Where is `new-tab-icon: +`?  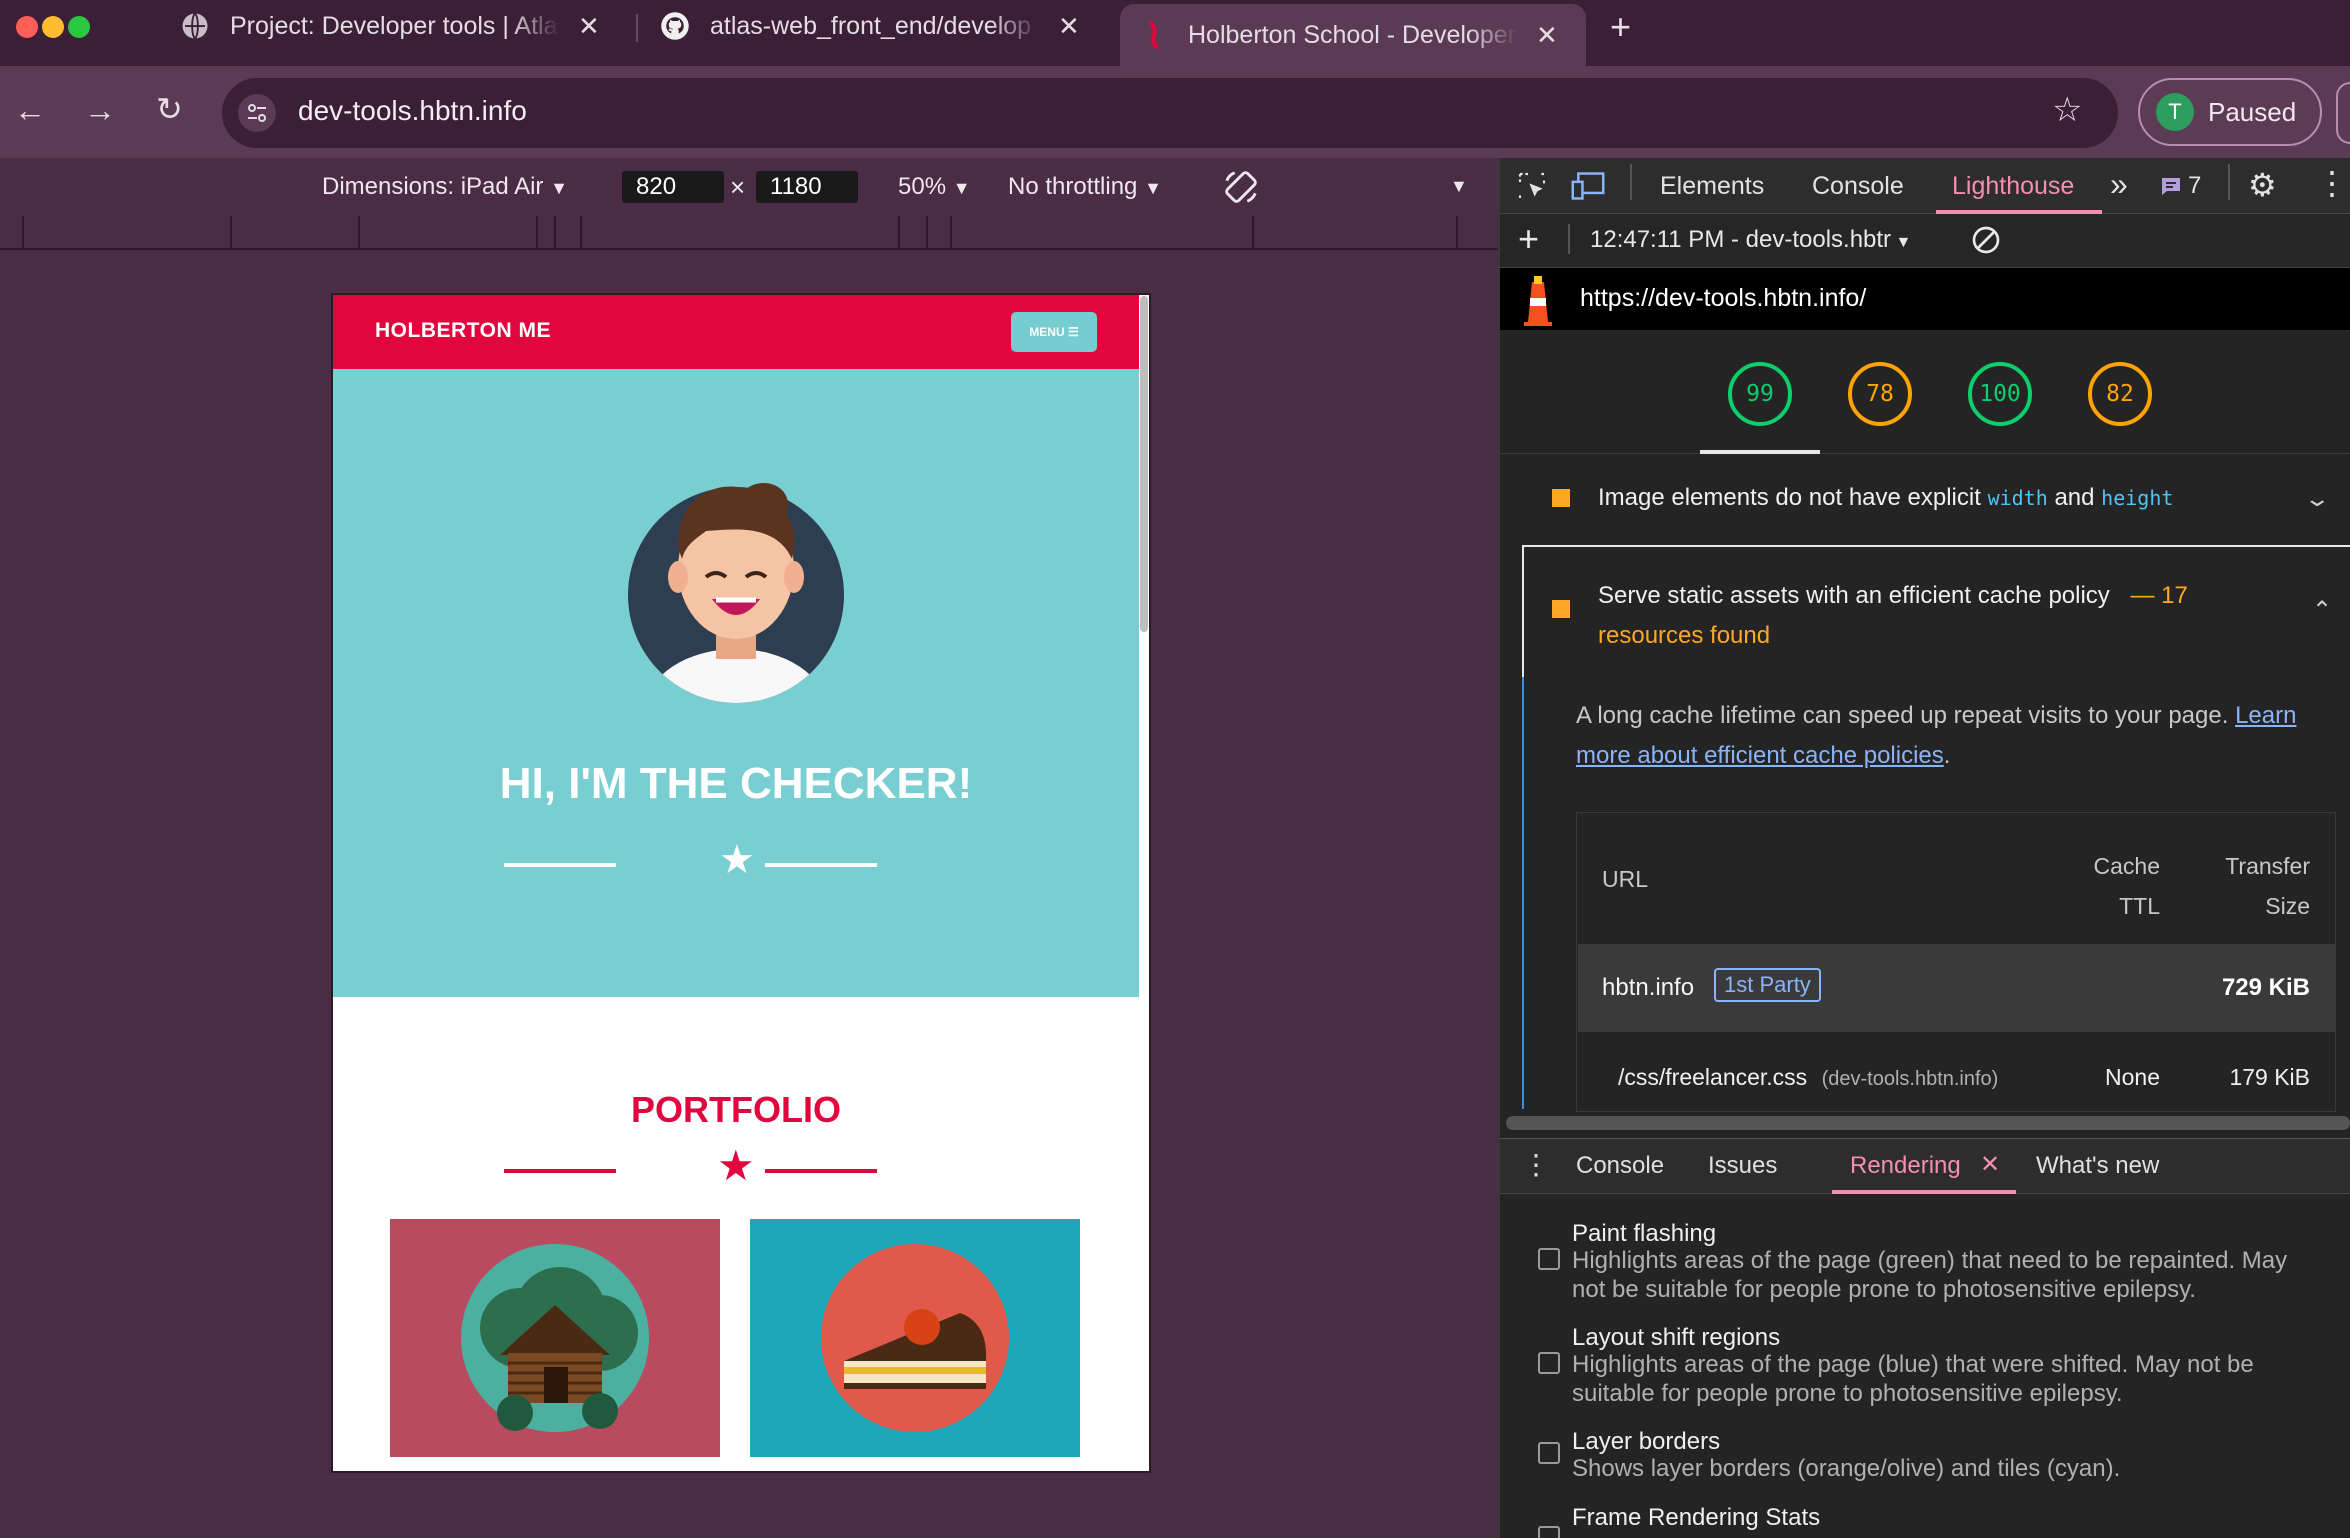 new-tab-icon: + is located at coordinates (1620, 27).